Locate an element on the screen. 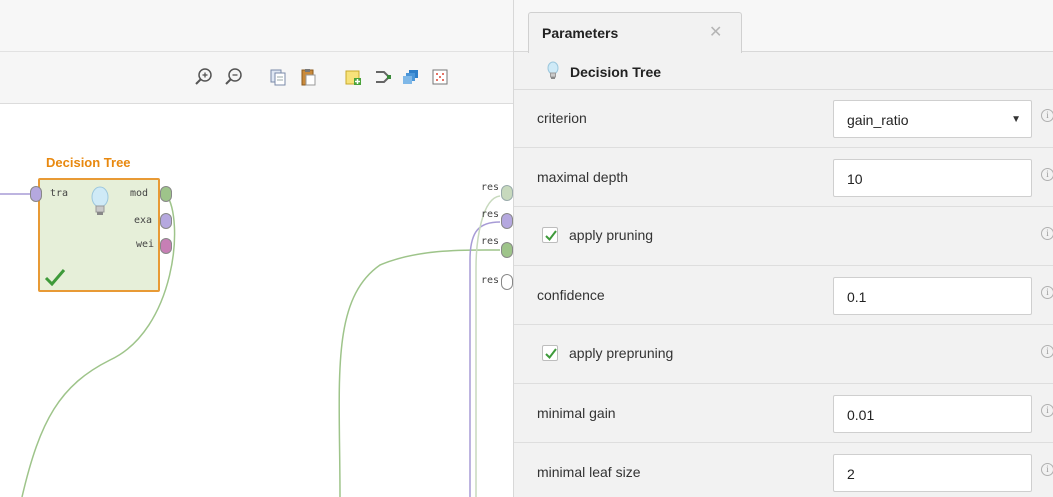  tab-label: Parameters is located at coordinates (580, 33).